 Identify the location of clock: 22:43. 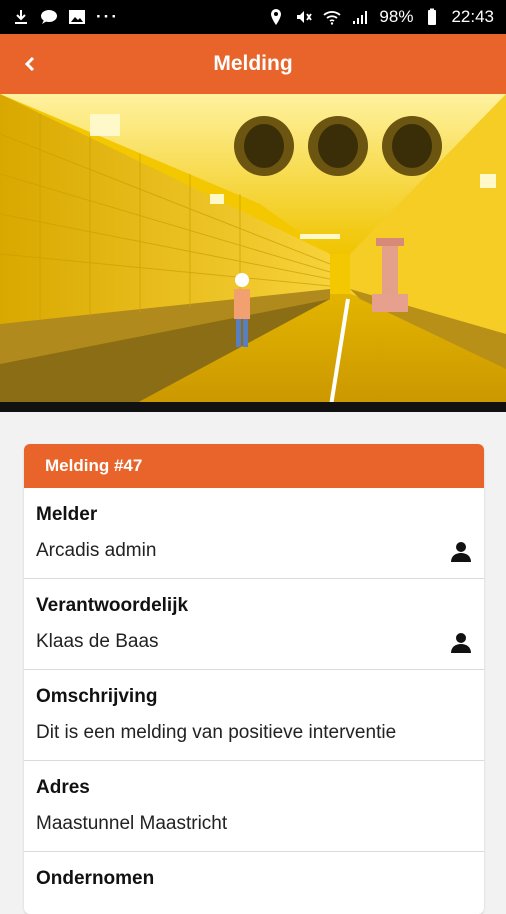
(472, 16).